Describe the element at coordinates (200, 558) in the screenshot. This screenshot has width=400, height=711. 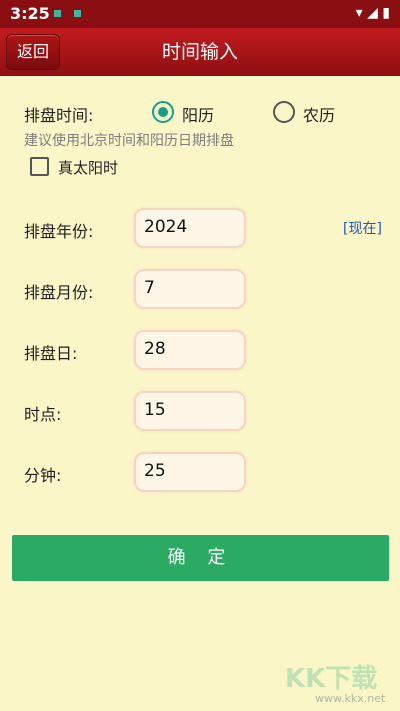
I see `confirm-button: 确 定` at that location.